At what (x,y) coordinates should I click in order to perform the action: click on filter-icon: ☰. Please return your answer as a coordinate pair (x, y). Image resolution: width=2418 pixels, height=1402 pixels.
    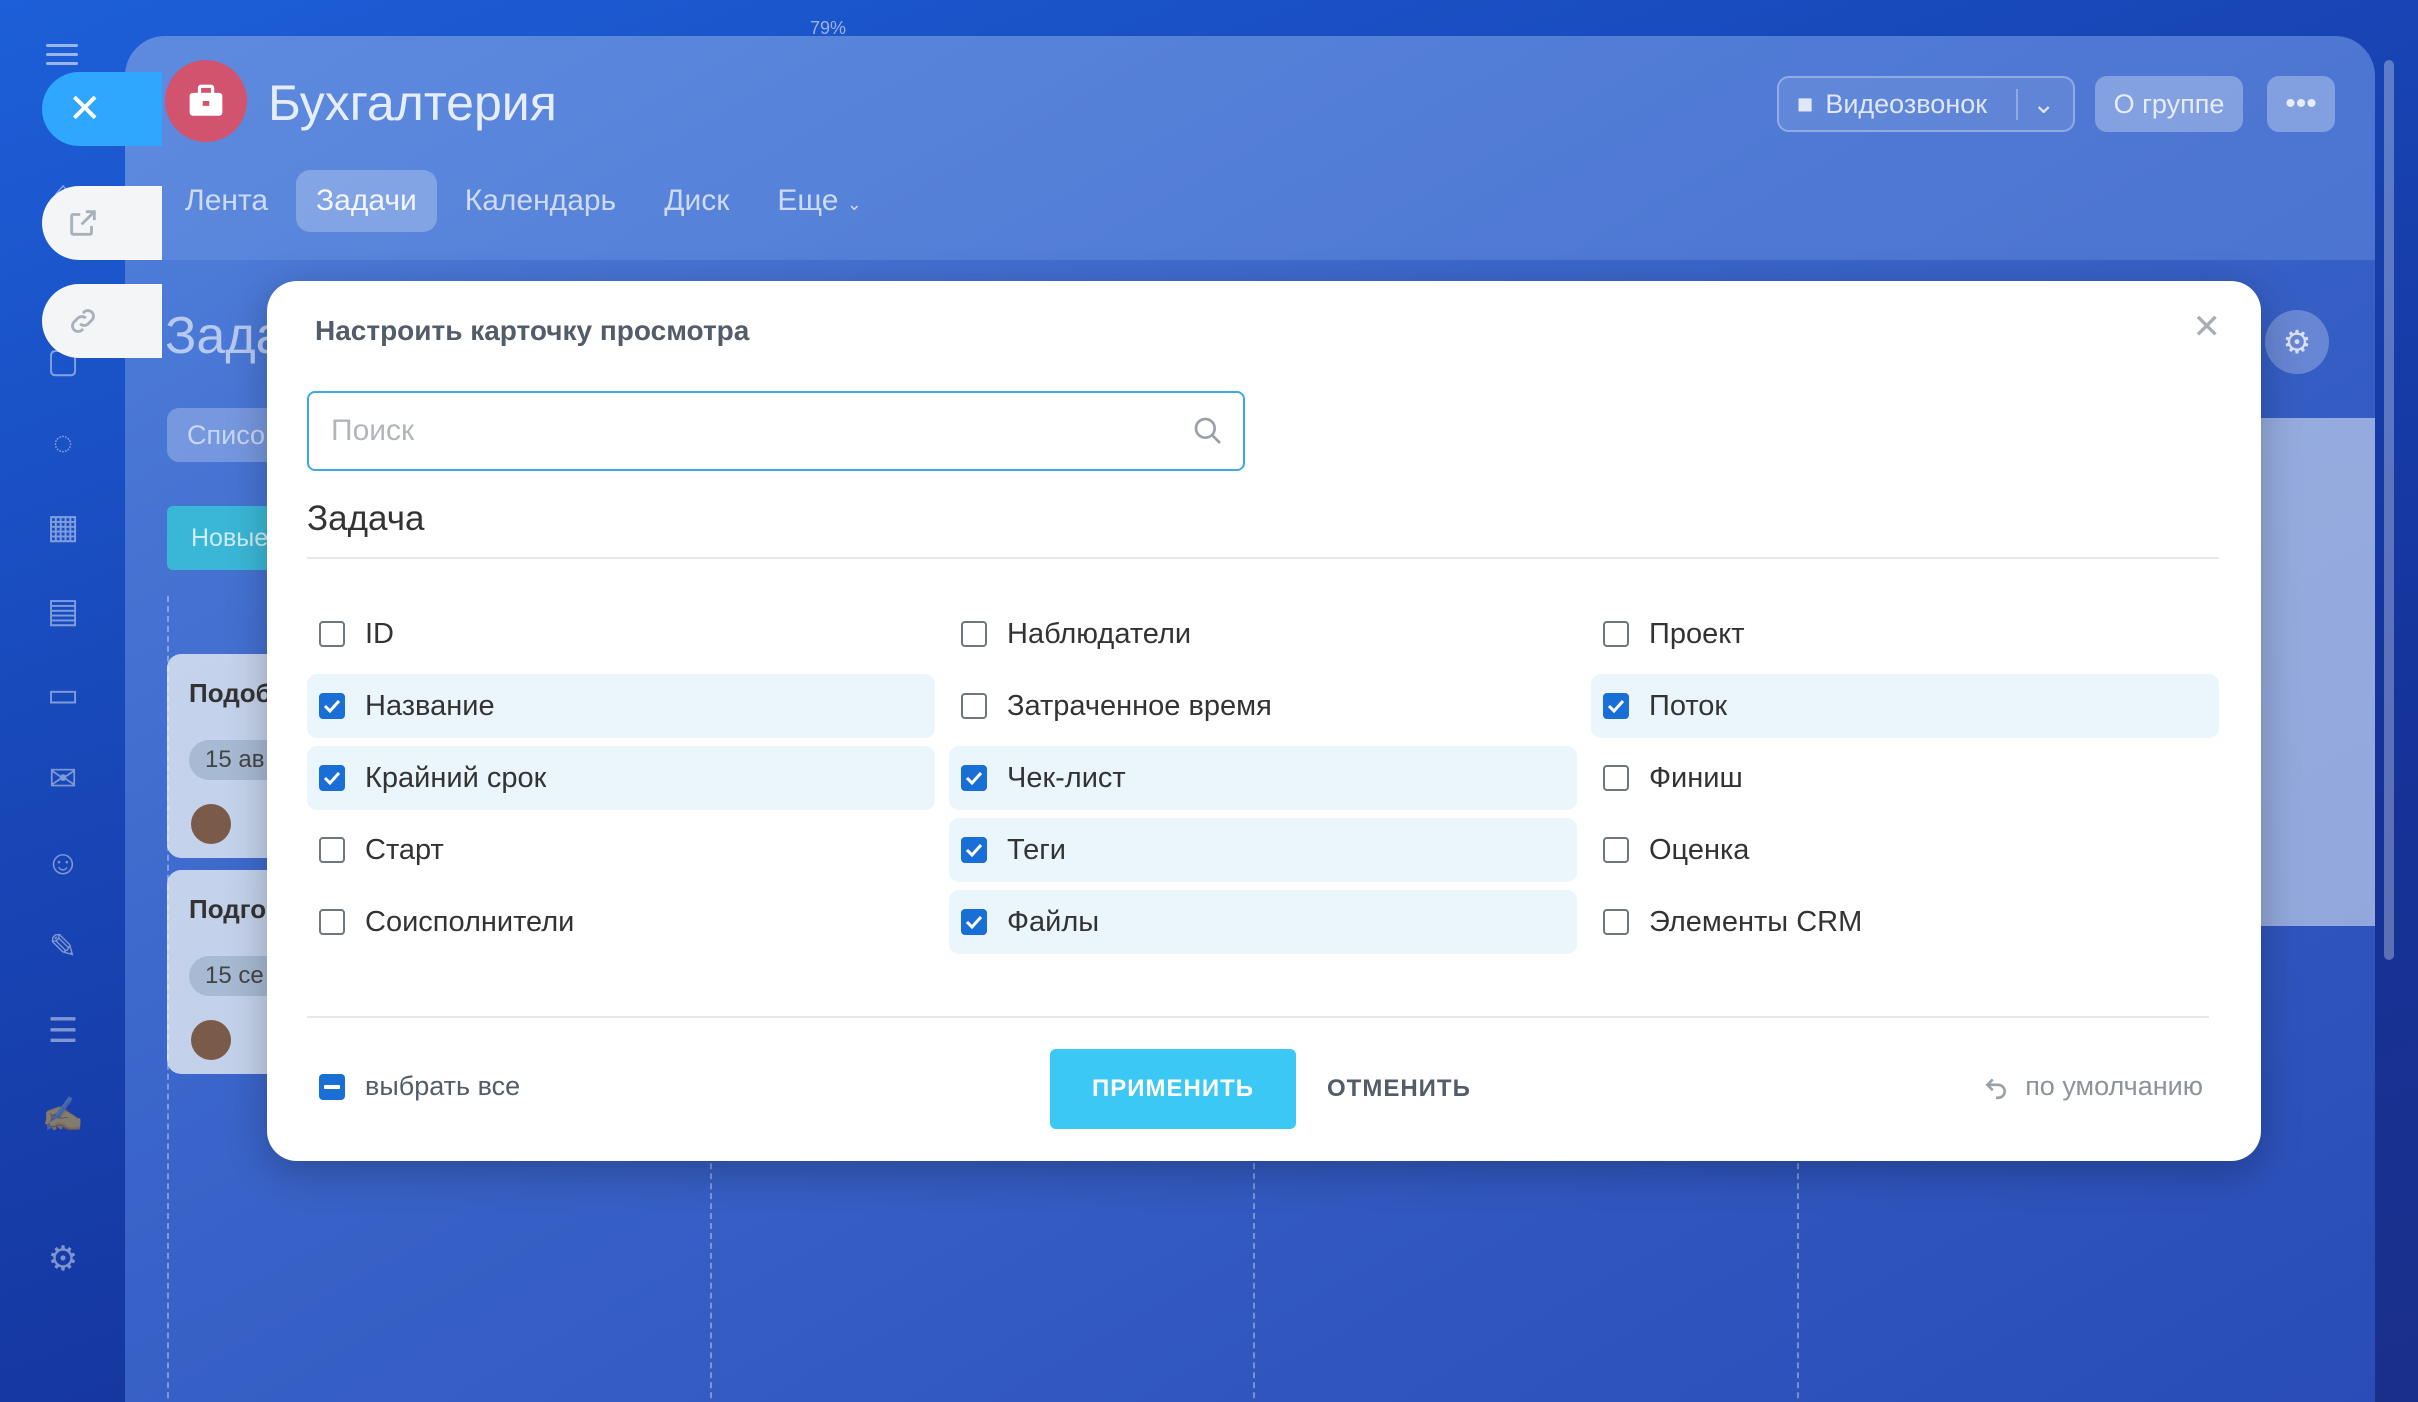
    Looking at the image, I should click on (63, 1031).